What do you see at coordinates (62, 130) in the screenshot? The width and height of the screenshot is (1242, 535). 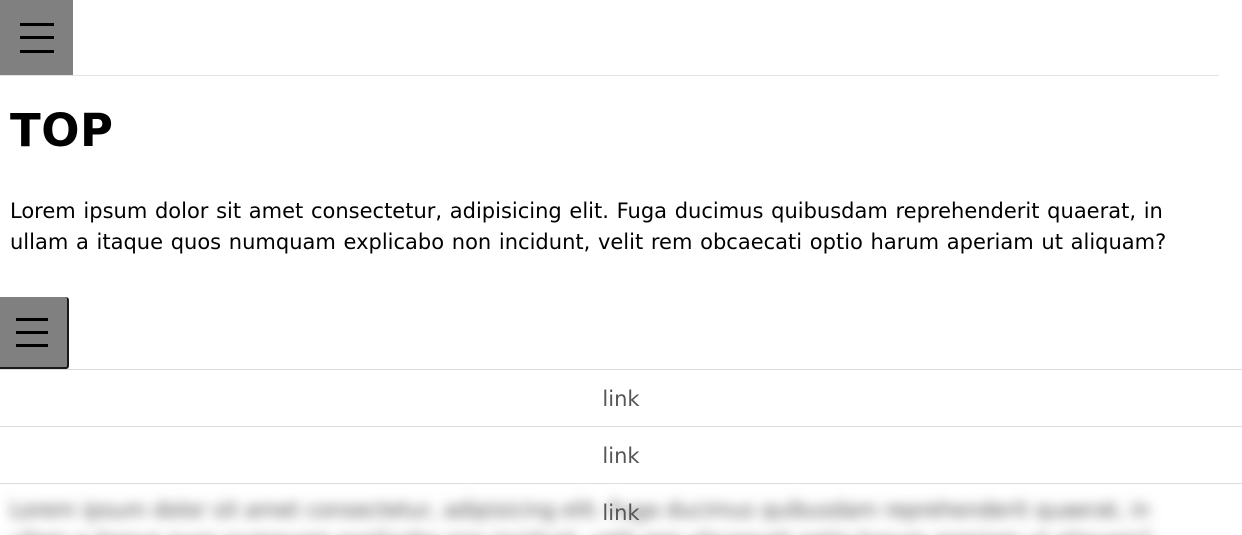 I see `page-title: TOP` at bounding box center [62, 130].